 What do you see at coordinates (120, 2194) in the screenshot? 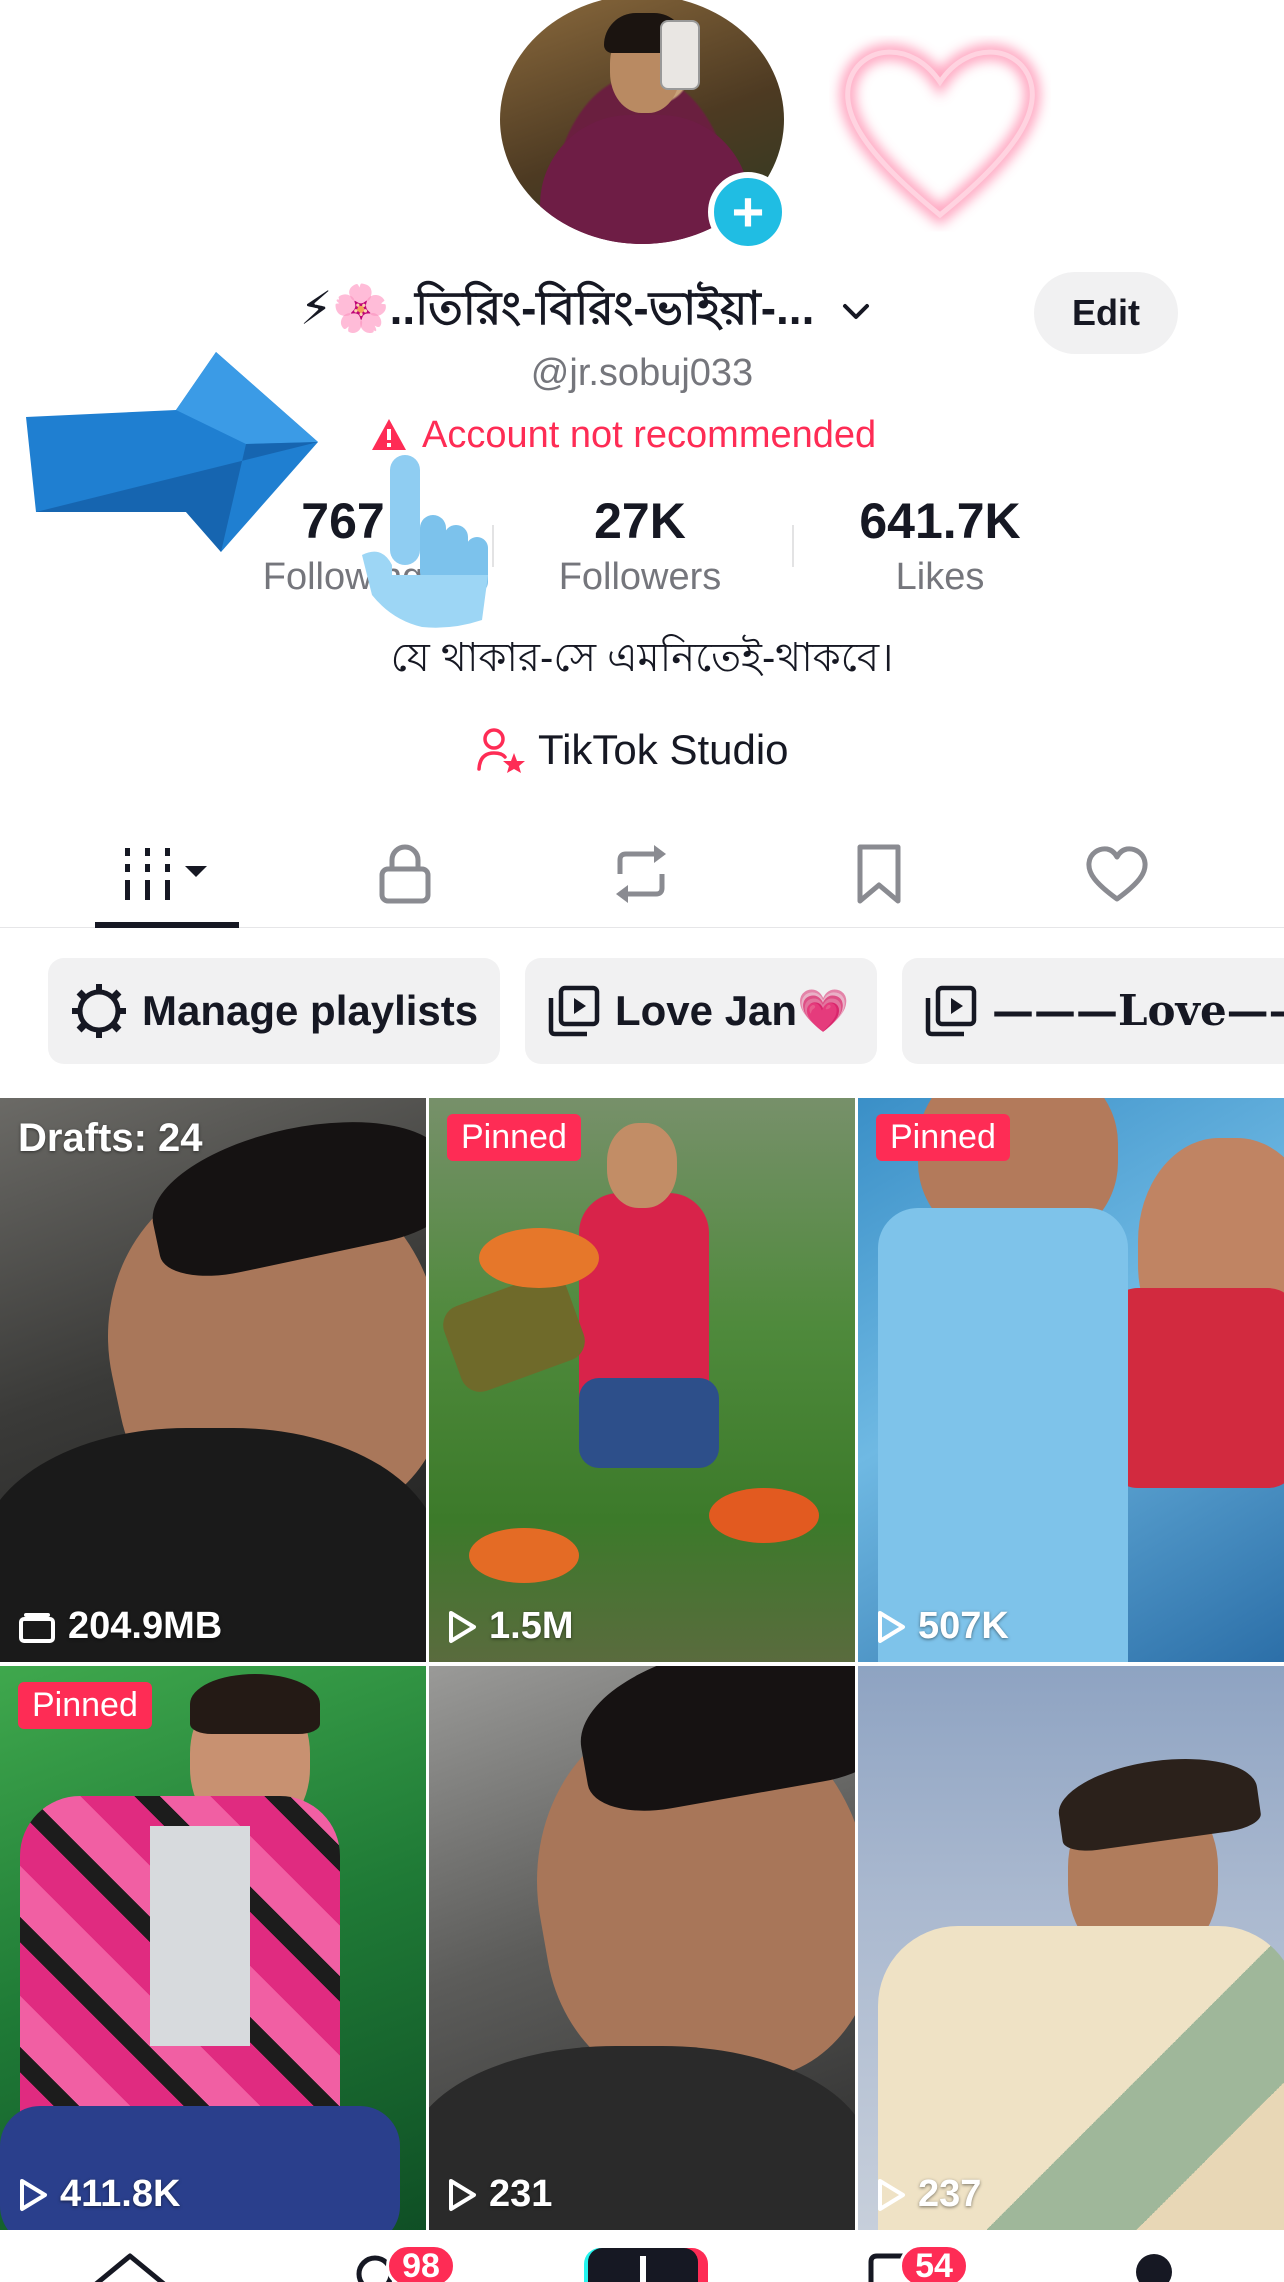
I see `view-count-label: 411.8K` at bounding box center [120, 2194].